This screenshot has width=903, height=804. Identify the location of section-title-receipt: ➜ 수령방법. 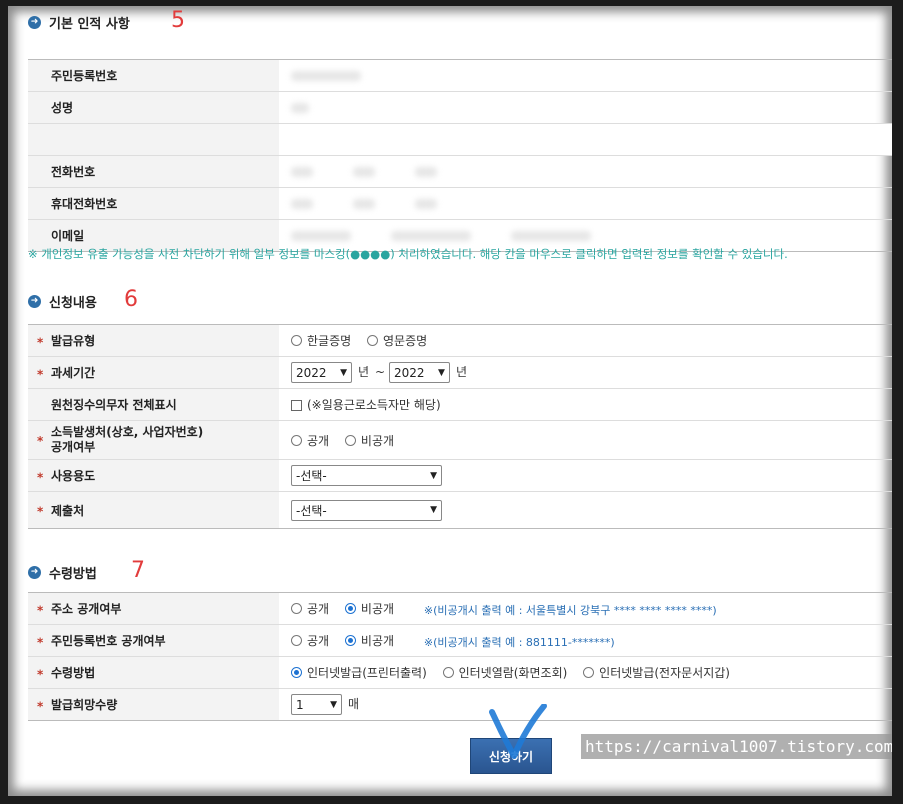
(62, 572).